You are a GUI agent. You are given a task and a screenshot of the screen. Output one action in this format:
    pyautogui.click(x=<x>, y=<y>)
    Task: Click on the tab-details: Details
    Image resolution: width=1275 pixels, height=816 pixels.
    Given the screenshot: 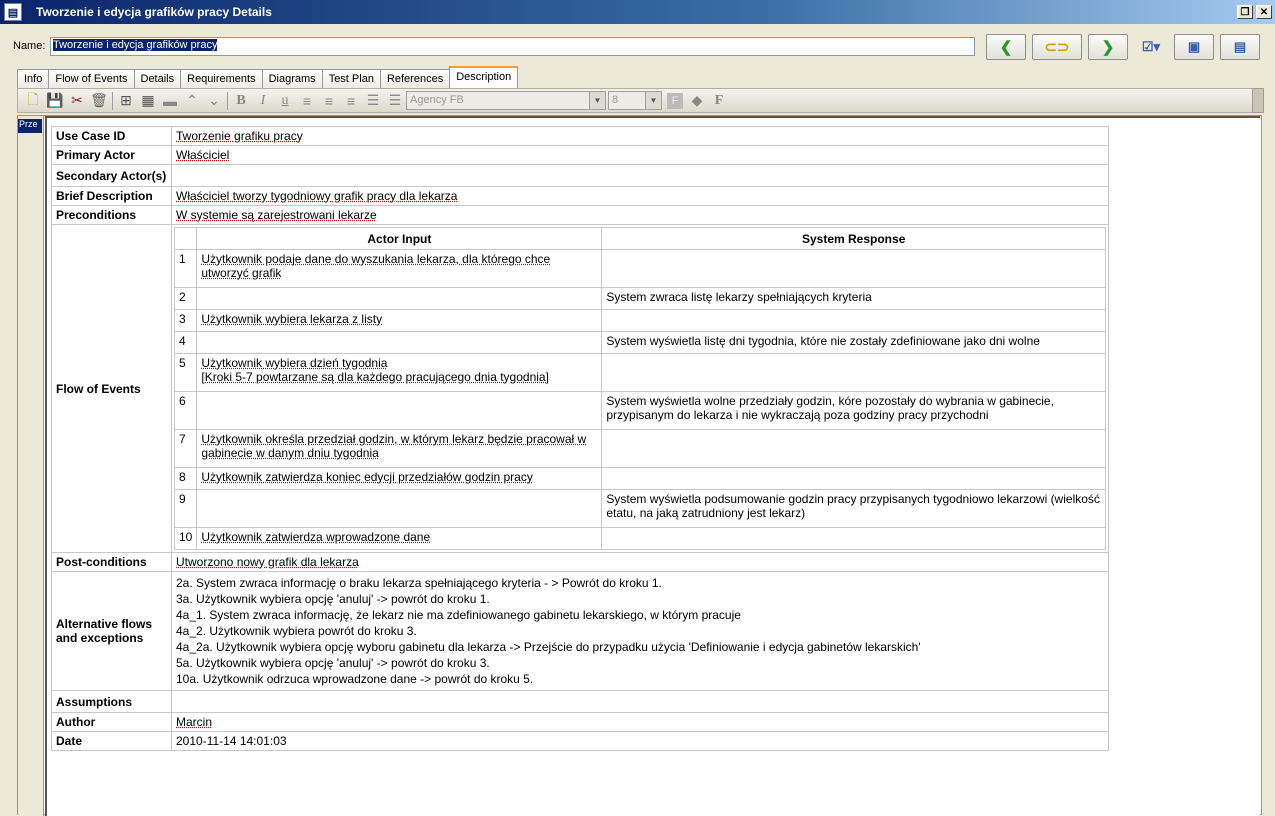 What is the action you would take?
    pyautogui.click(x=157, y=78)
    